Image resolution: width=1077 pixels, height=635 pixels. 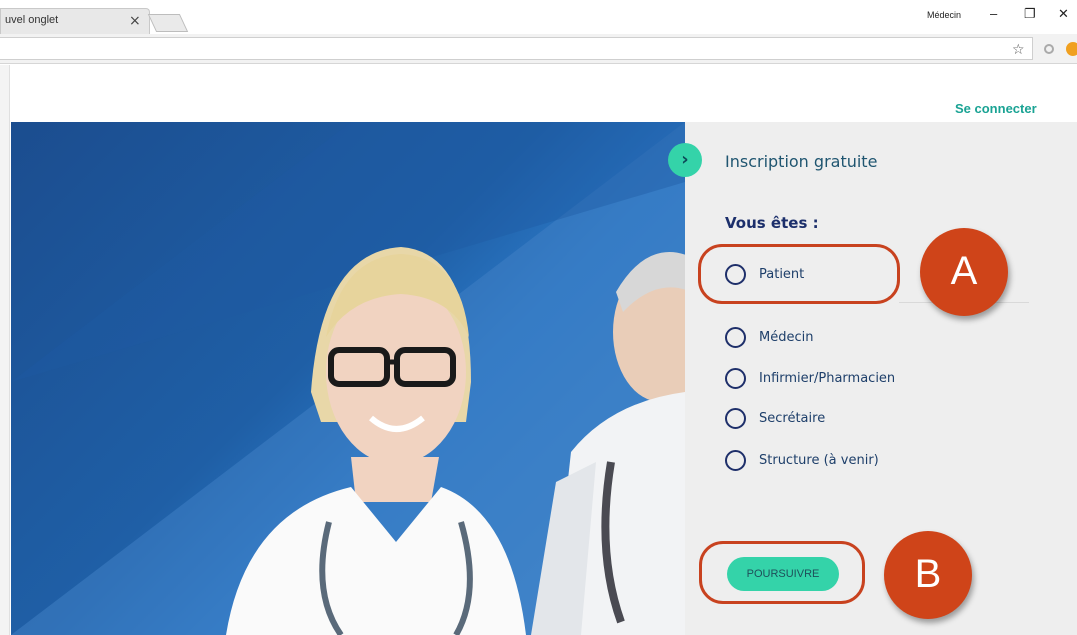 What do you see at coordinates (799, 274) in the screenshot?
I see `annotation-ring-a` at bounding box center [799, 274].